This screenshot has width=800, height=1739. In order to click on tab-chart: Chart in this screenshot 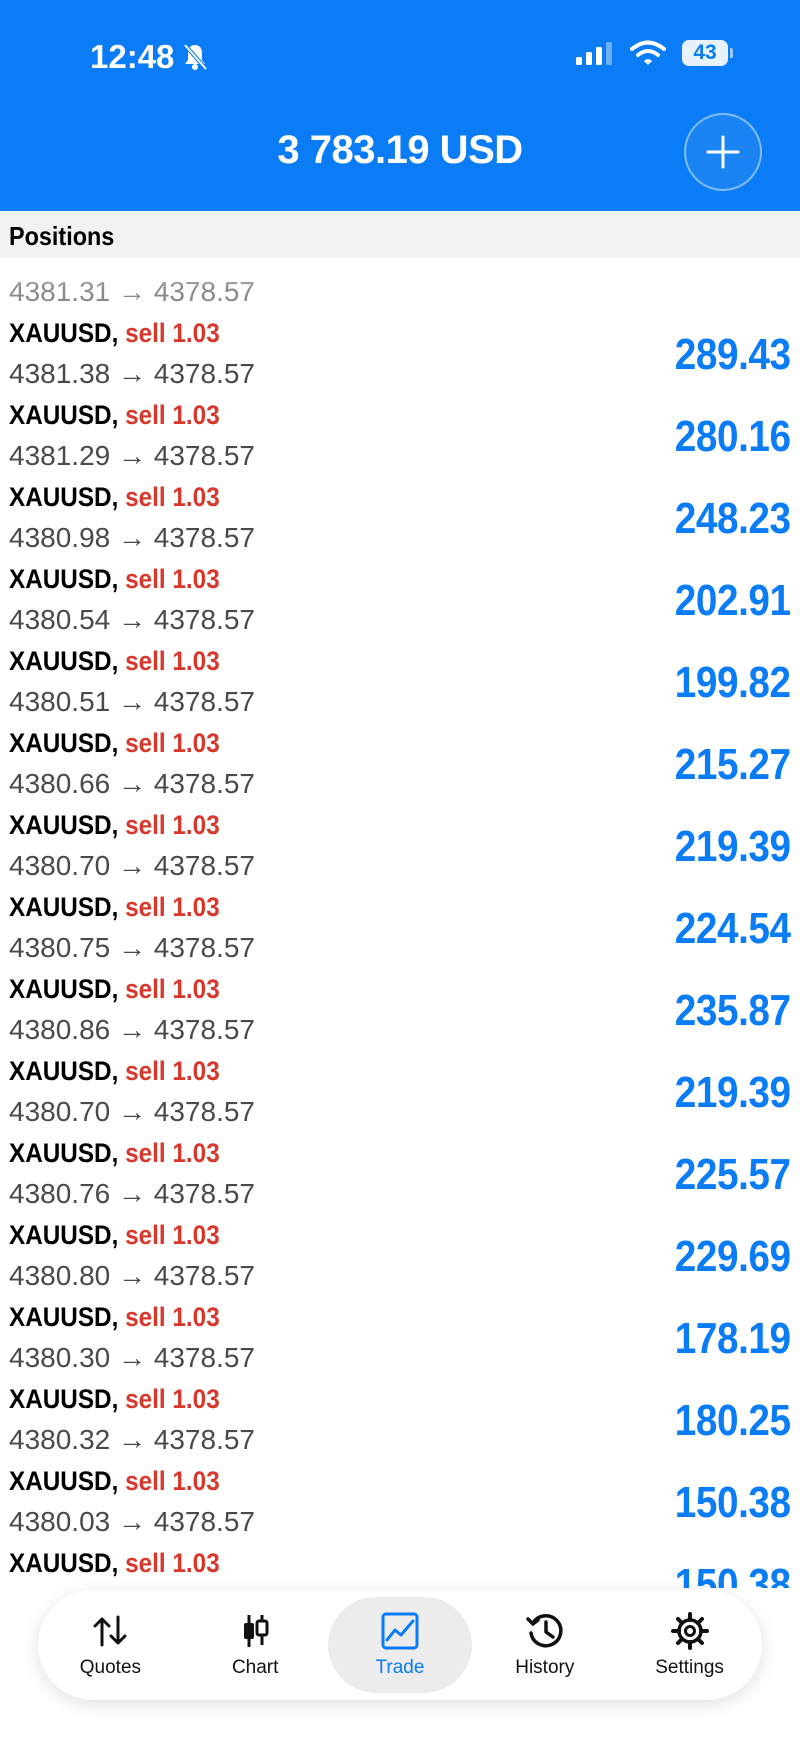, I will do `click(255, 1645)`.